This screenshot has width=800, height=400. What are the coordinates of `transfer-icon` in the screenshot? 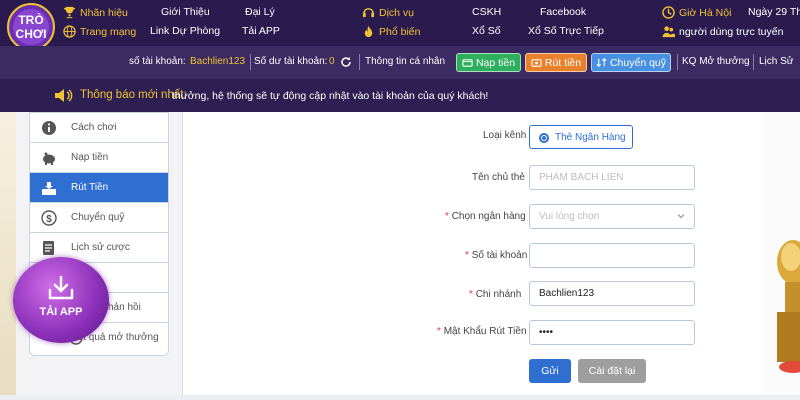 It's located at (601, 62).